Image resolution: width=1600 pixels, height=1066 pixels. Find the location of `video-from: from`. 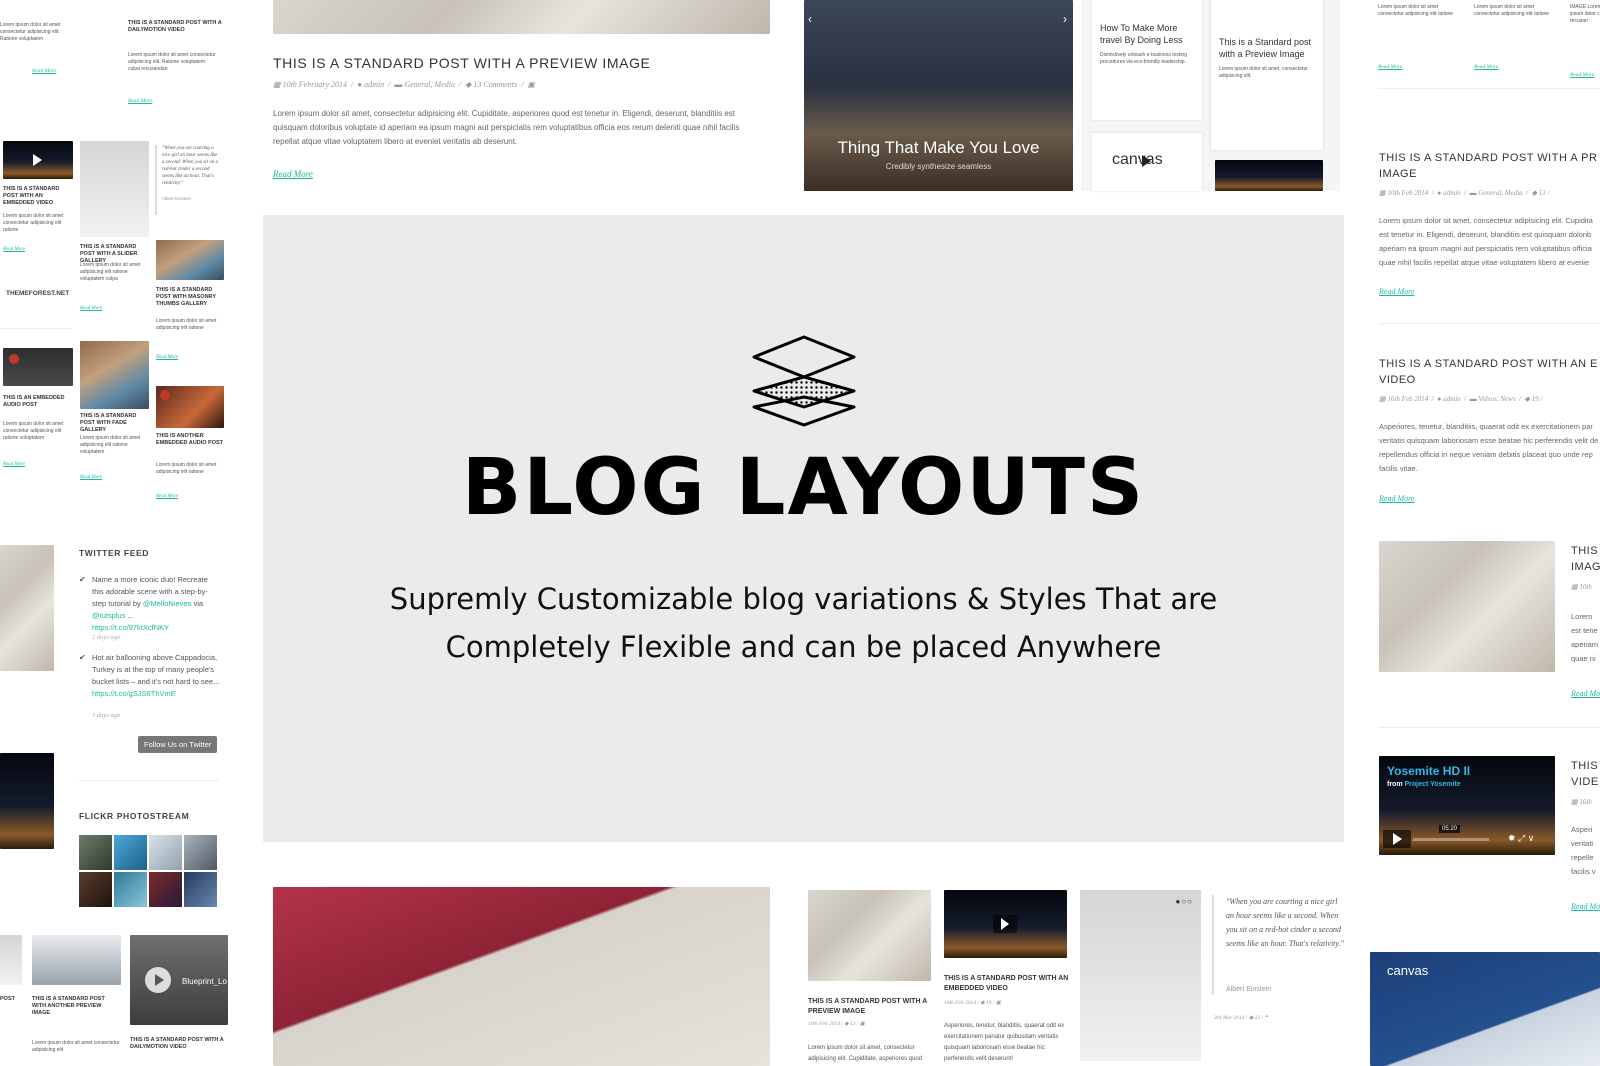

video-from: from is located at coordinates (1395, 784).